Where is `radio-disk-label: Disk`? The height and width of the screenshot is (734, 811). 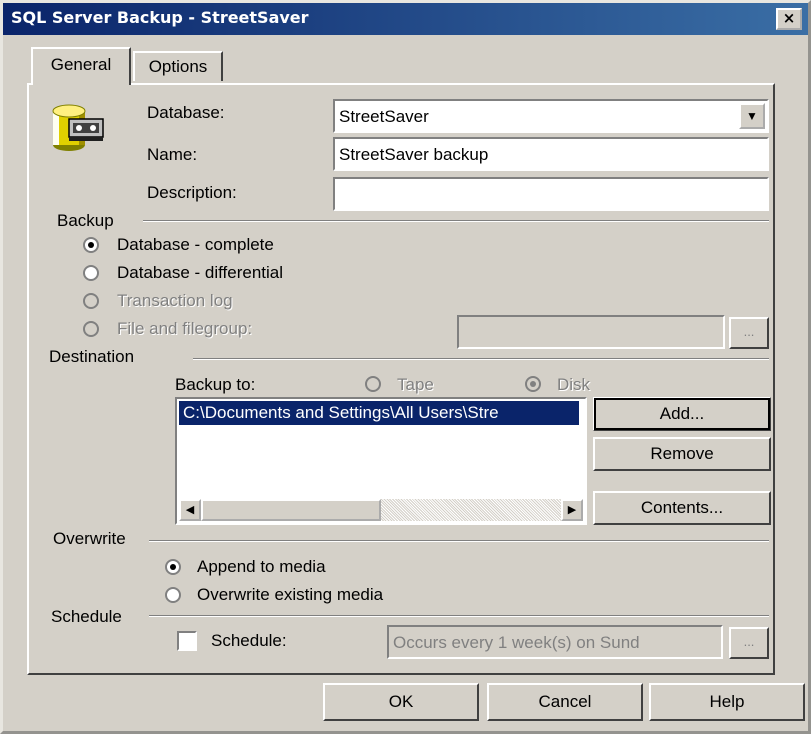
radio-disk-label: Disk is located at coordinates (574, 384).